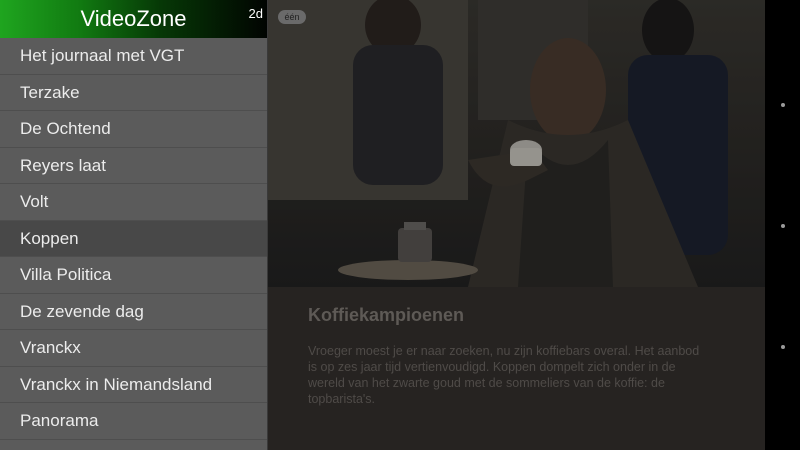  Describe the element at coordinates (255, 13) in the screenshot. I see `age-badge: 2d` at that location.